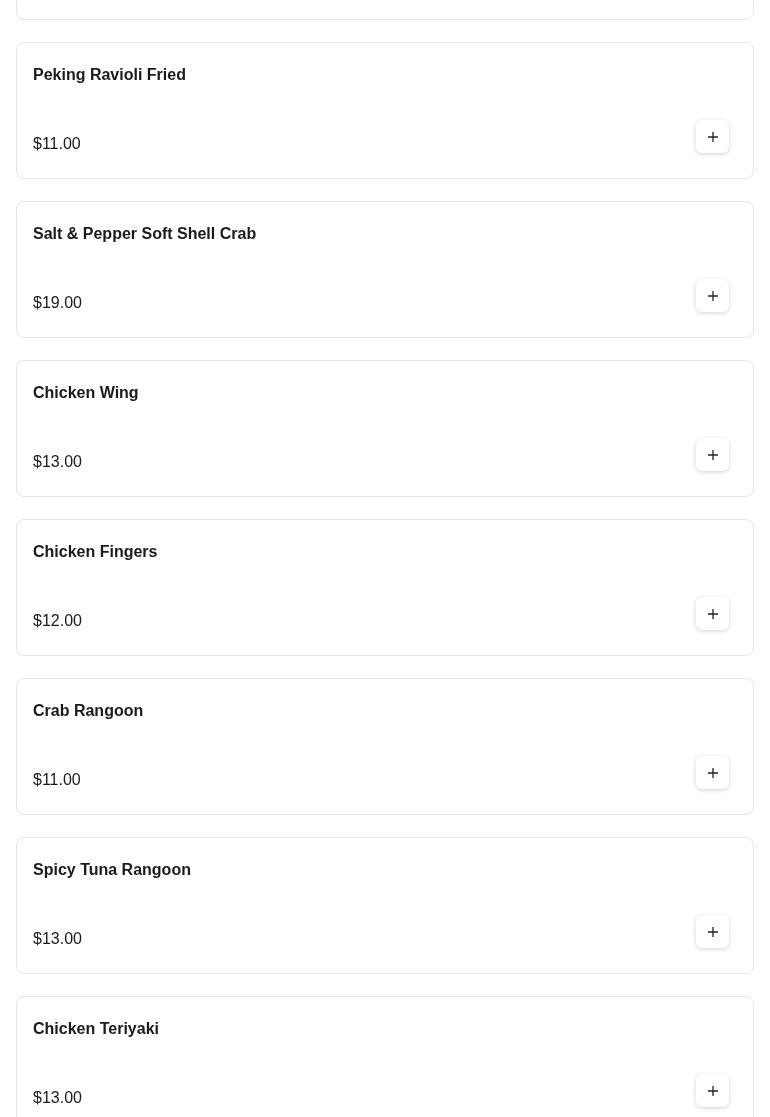  Describe the element at coordinates (57, 621) in the screenshot. I see `item-price: $12.00` at that location.